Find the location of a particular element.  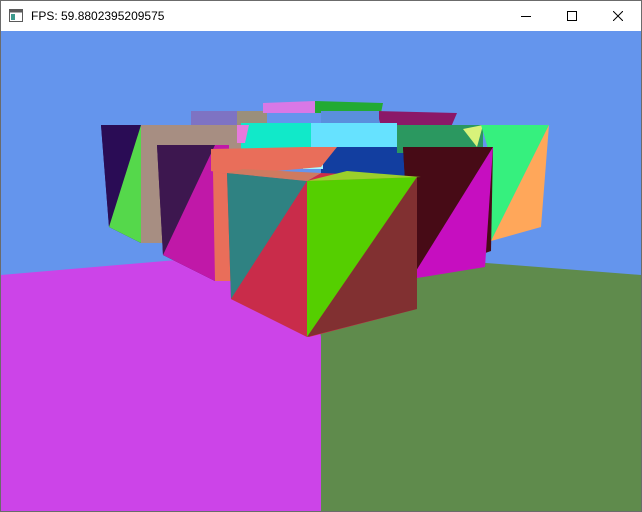

maximize-button is located at coordinates (572, 16).